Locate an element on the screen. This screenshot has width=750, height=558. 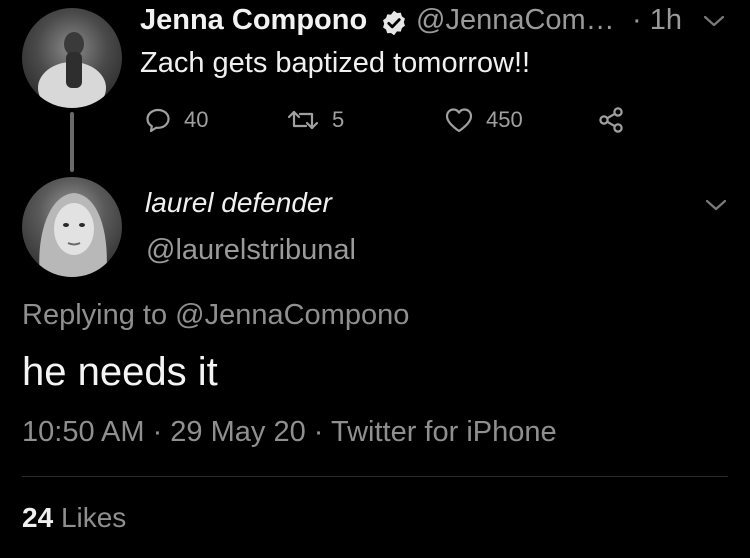
divider is located at coordinates (375, 476).